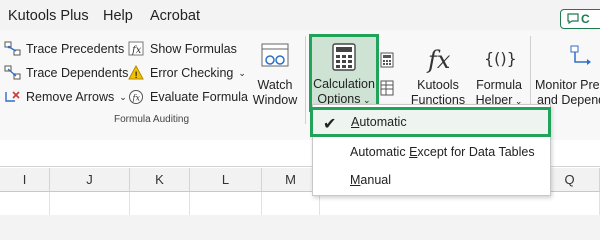  I want to click on watch-window-line1: Watch, so click(275, 85).